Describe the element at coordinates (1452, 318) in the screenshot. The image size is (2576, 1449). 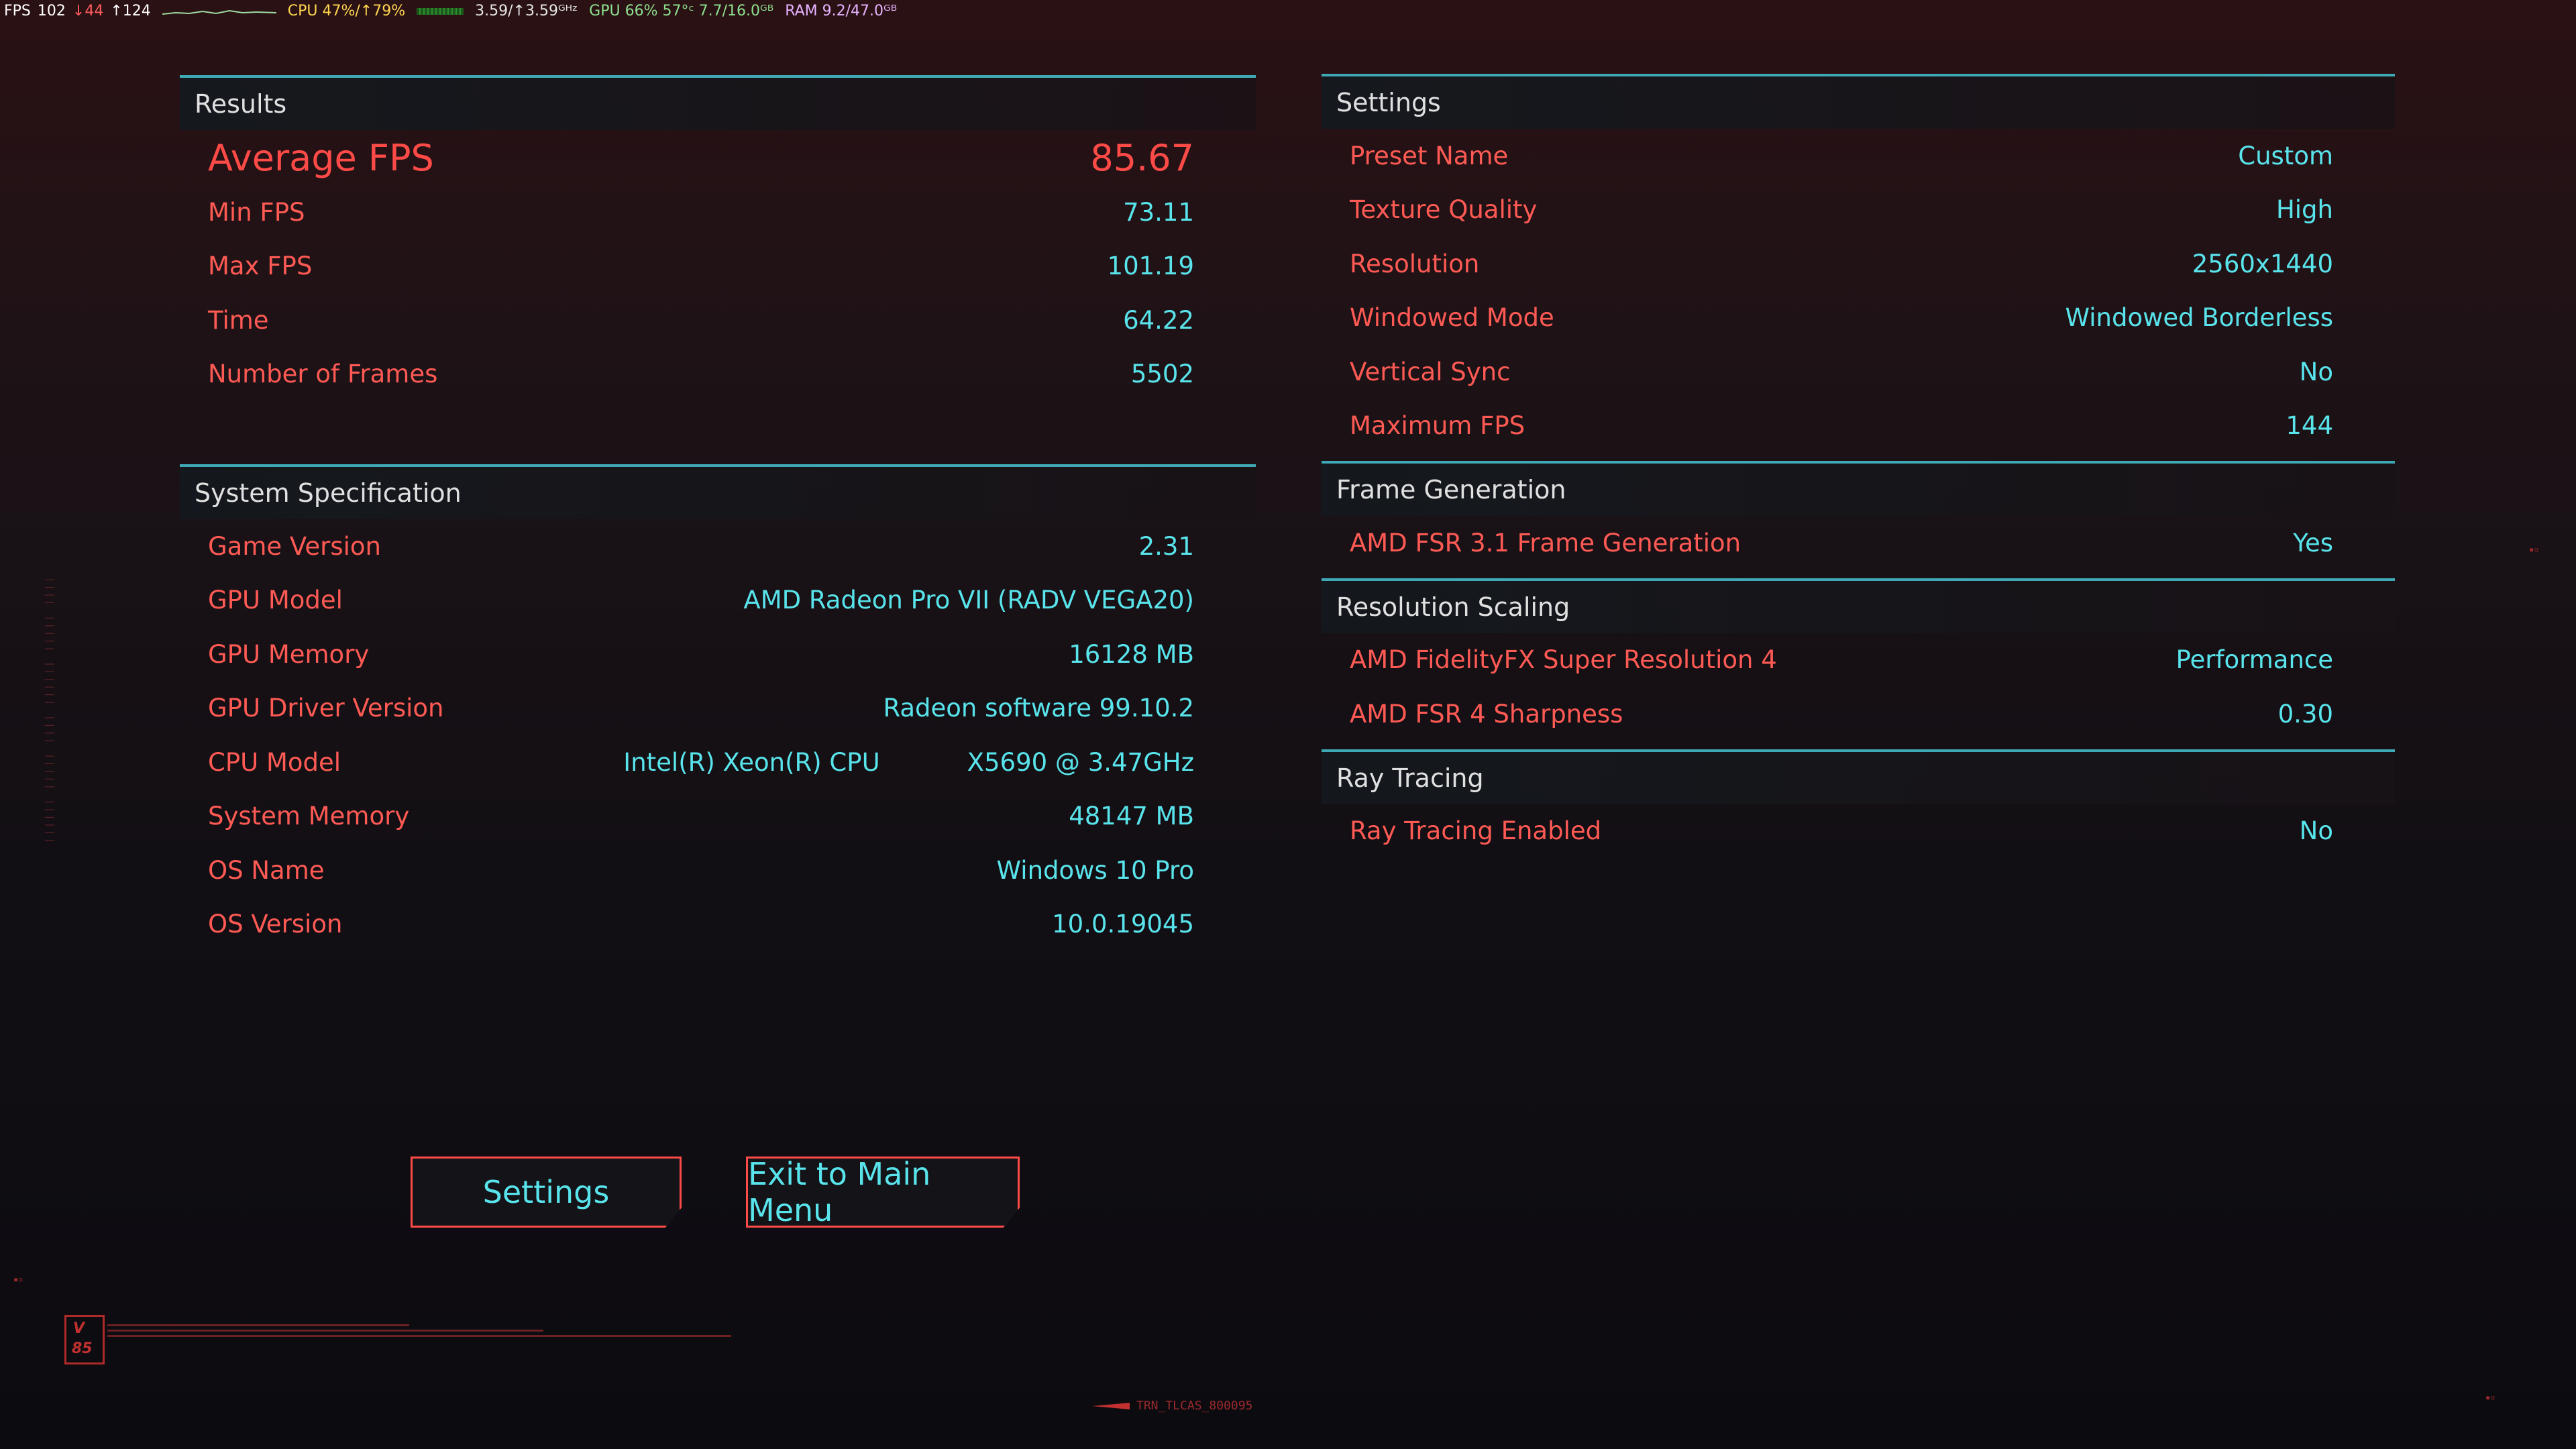
I see `row-label: Windowed Mode` at that location.